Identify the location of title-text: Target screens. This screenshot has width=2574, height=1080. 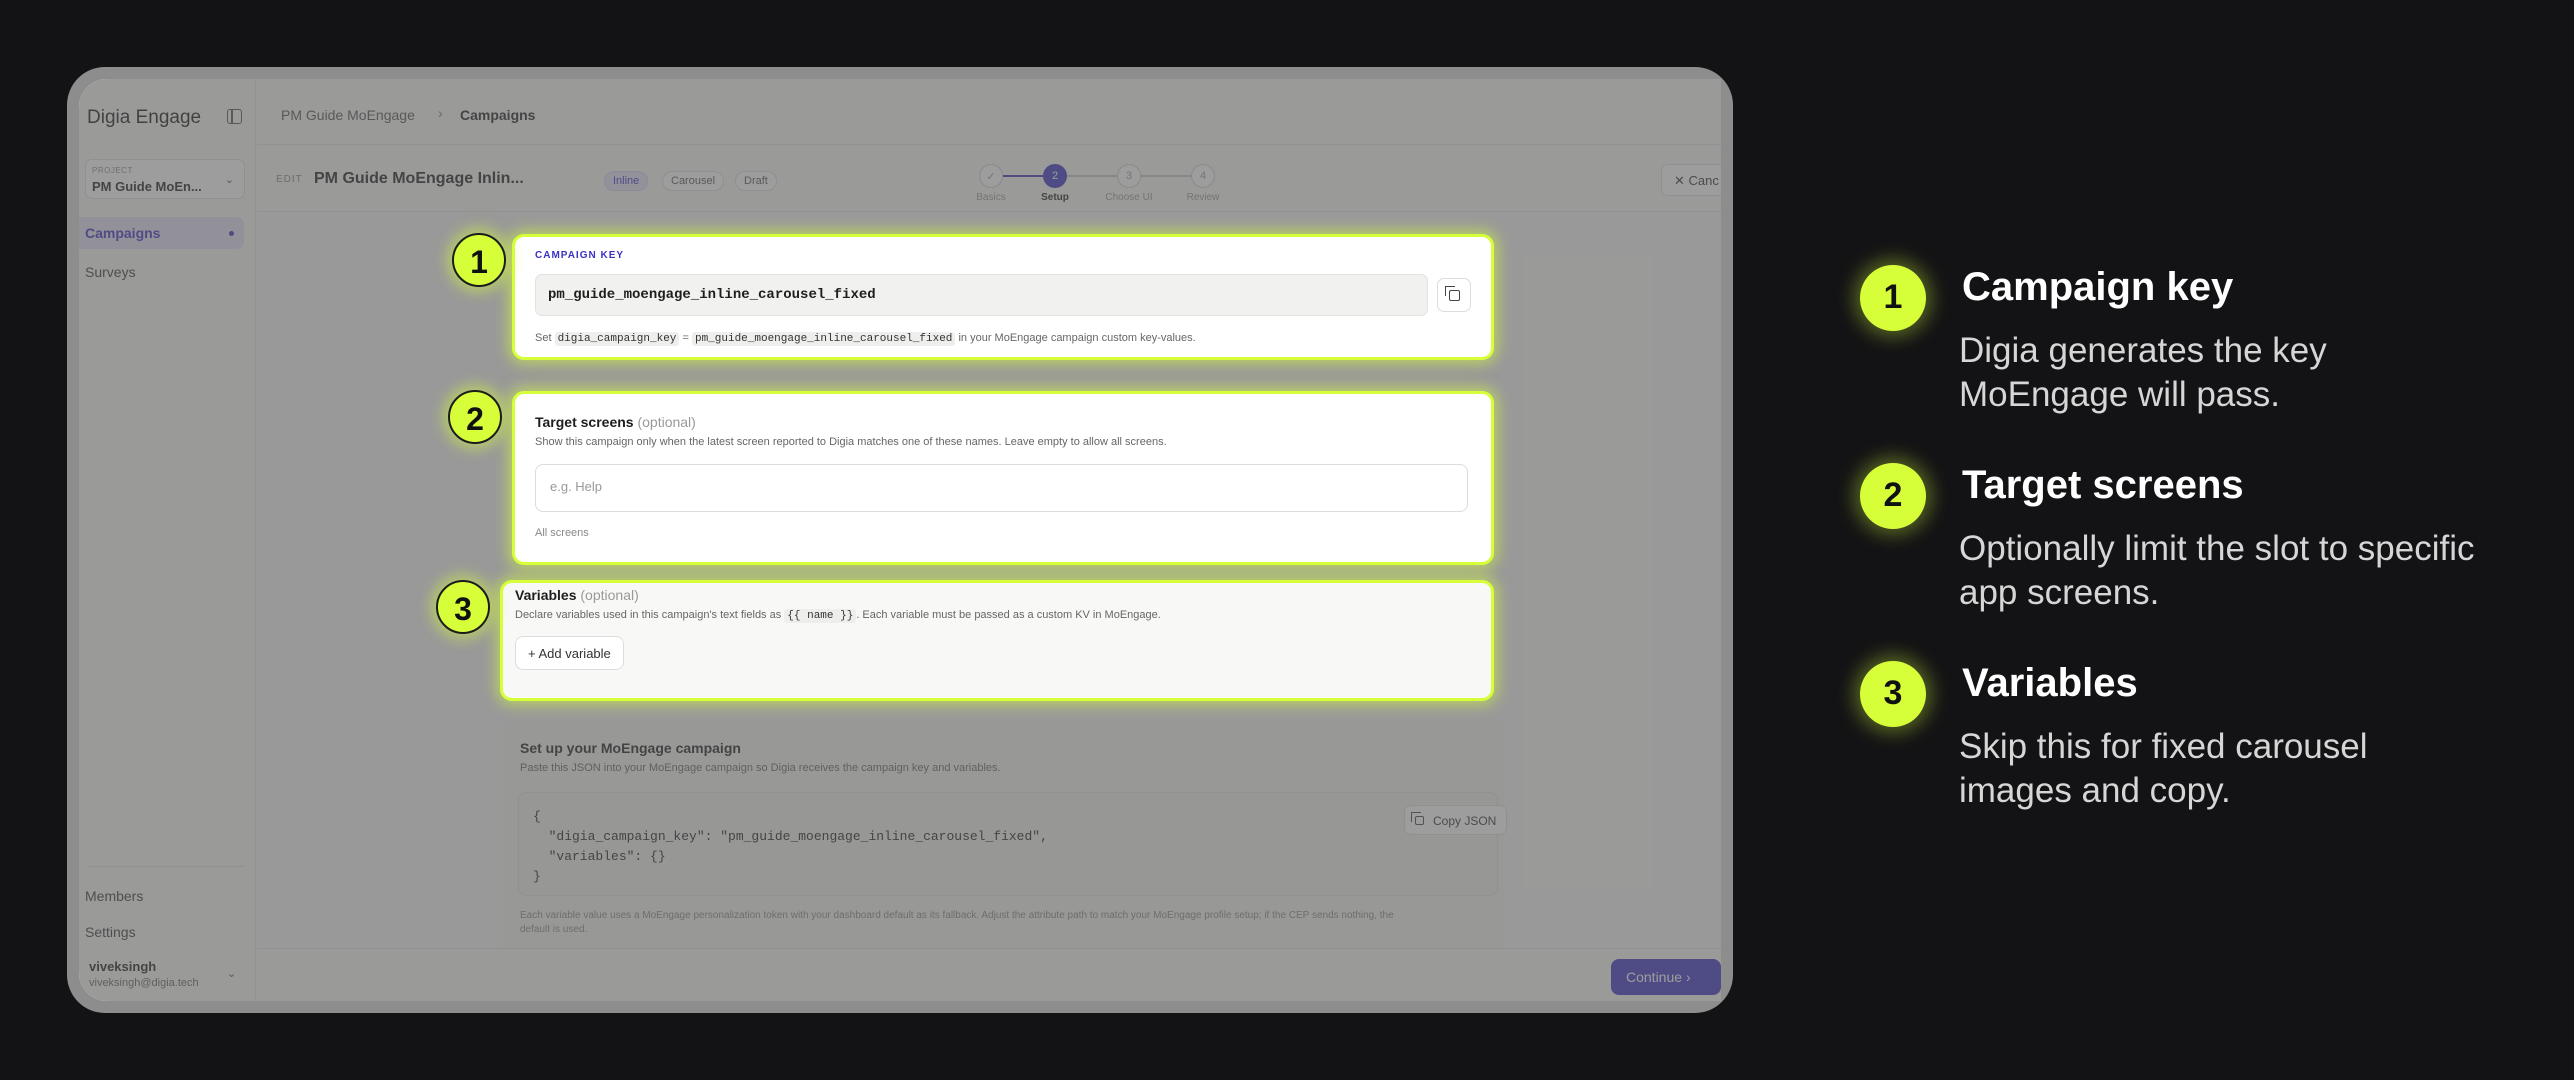
(584, 422).